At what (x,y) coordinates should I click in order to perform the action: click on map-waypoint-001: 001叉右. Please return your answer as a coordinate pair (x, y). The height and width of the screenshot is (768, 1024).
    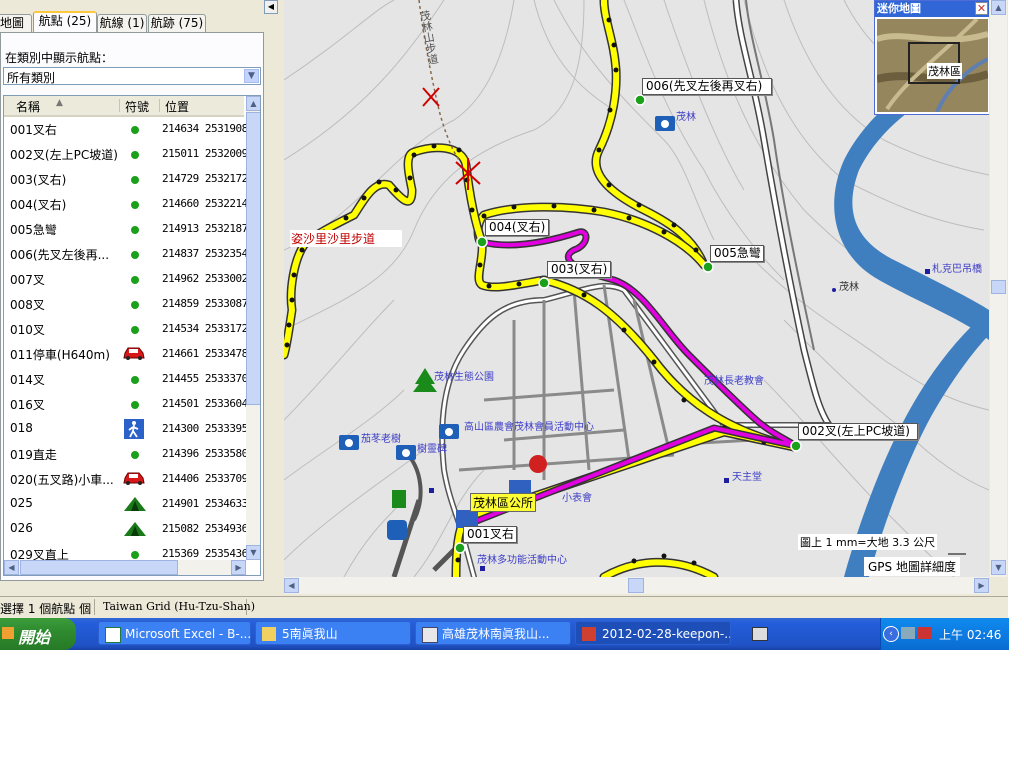
    Looking at the image, I should click on (490, 534).